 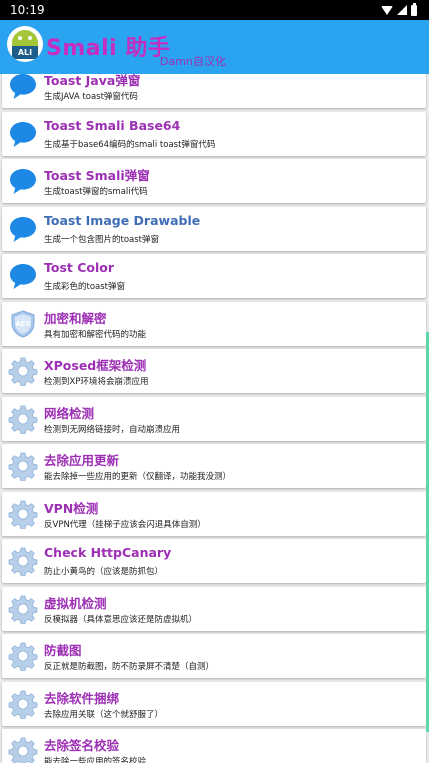 I want to click on item-title: 去除应用更新, so click(x=82, y=460).